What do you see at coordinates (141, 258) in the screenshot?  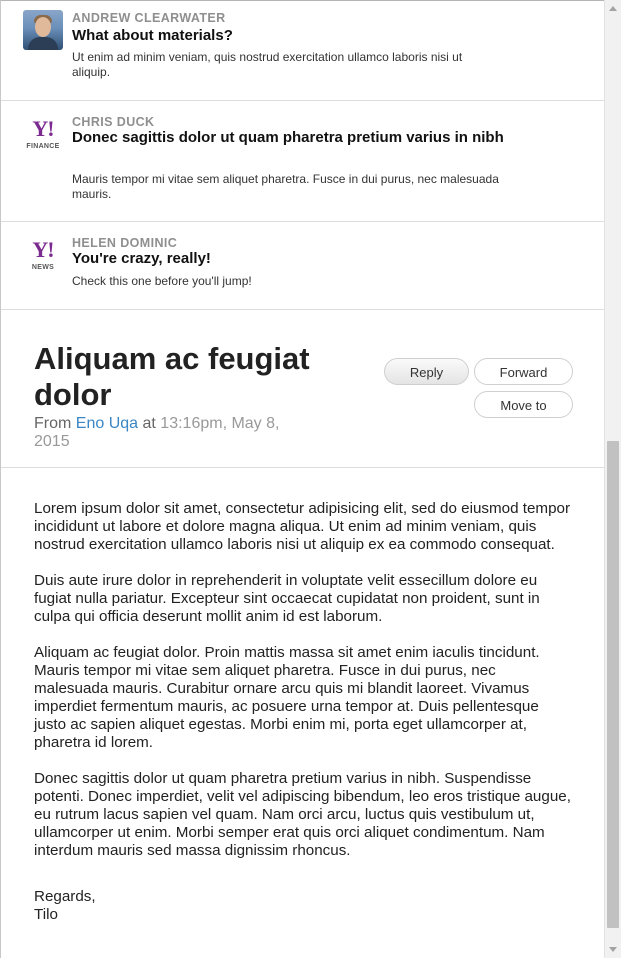 I see `message-subject: You're crazy, really!` at bounding box center [141, 258].